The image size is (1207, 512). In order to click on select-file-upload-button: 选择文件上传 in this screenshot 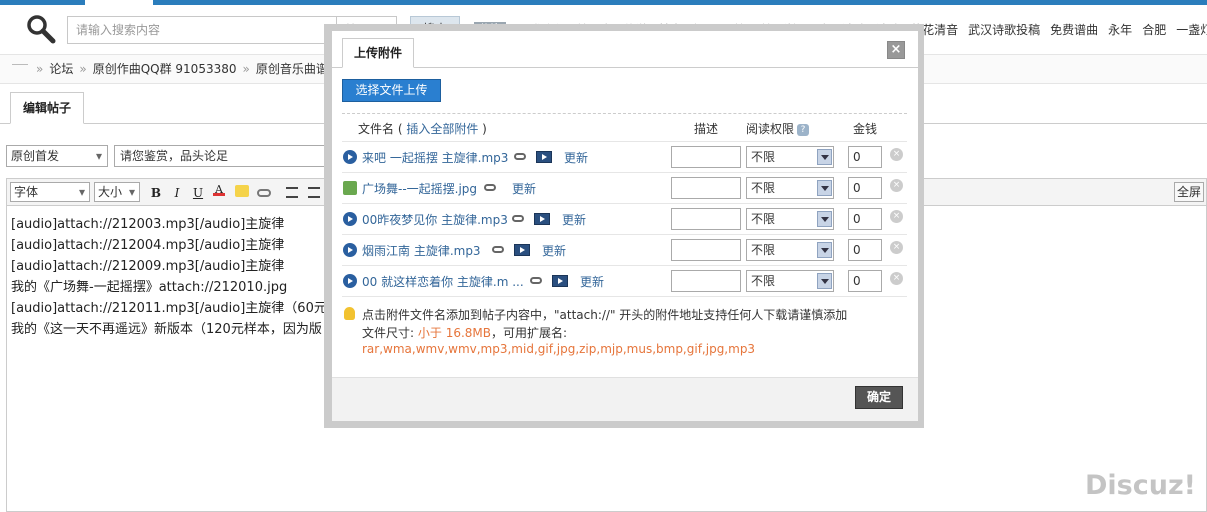, I will do `click(391, 90)`.